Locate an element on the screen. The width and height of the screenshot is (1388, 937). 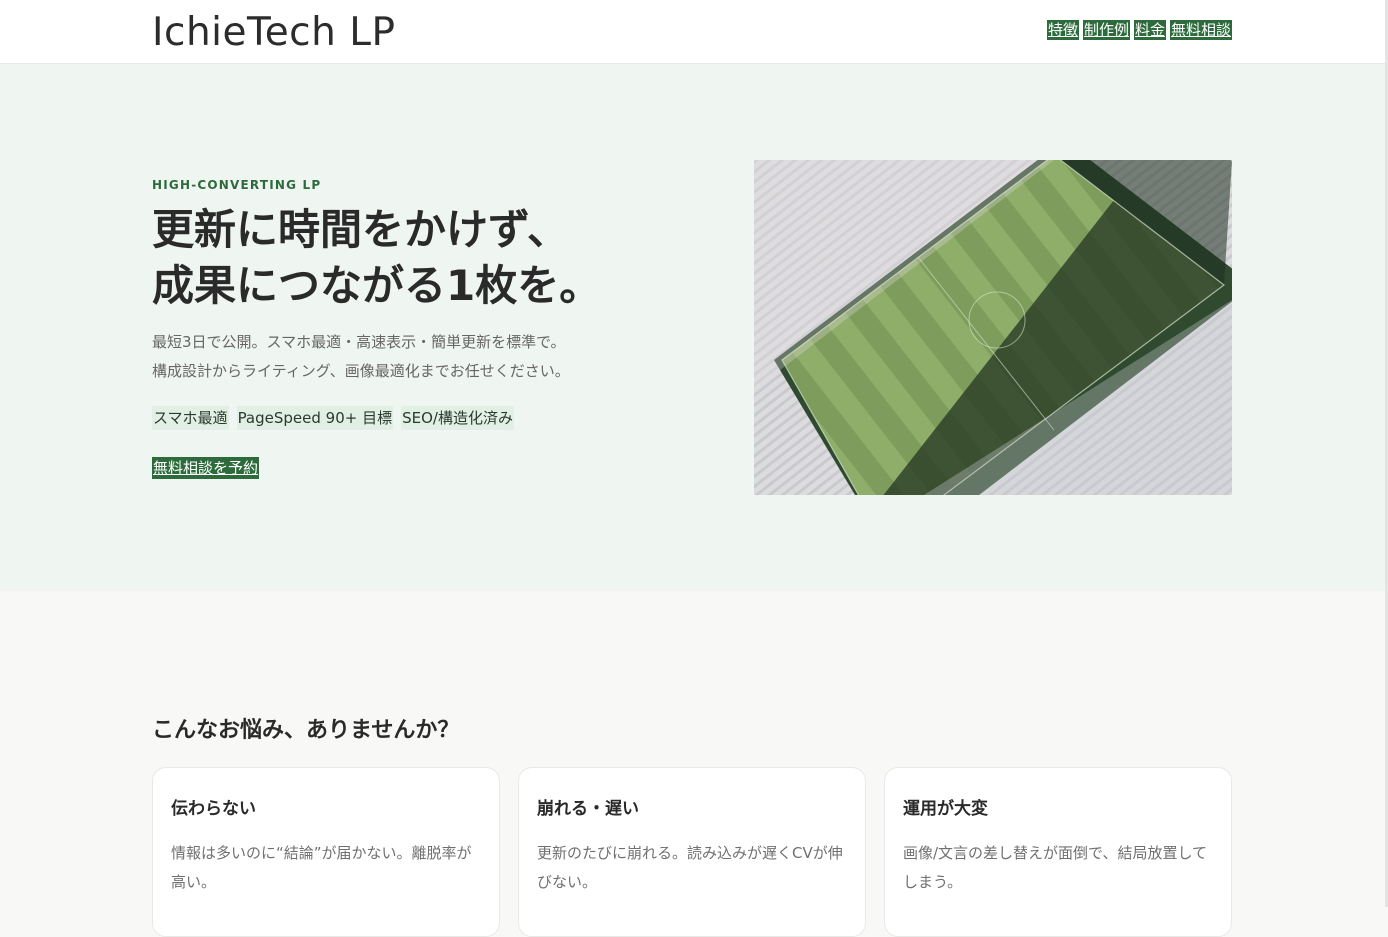
problem-card-text: 情報は多いのに“結論”が届かない。離脱率が高い。 is located at coordinates (321, 867).